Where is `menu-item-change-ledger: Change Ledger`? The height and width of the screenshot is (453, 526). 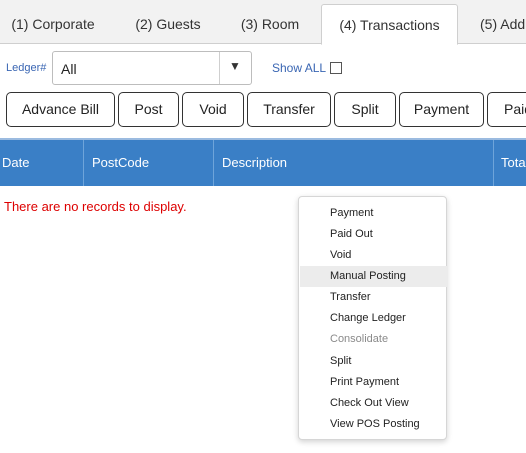 menu-item-change-ledger: Change Ledger is located at coordinates (373, 318).